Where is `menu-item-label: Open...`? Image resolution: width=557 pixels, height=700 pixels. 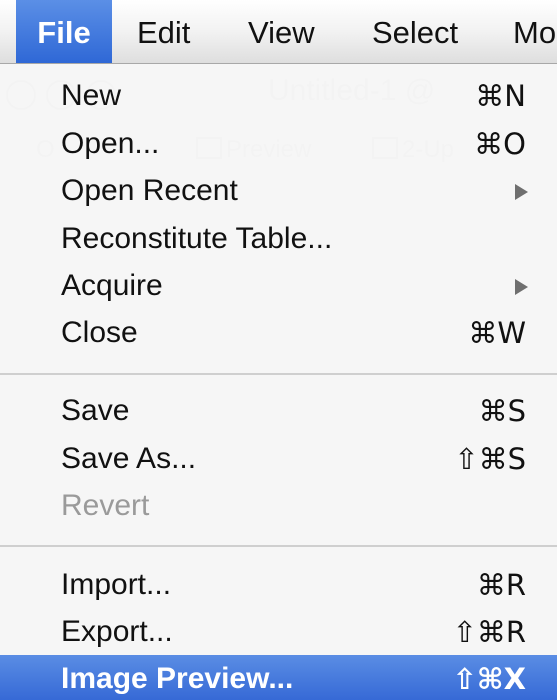
menu-item-label: Open... is located at coordinates (110, 143).